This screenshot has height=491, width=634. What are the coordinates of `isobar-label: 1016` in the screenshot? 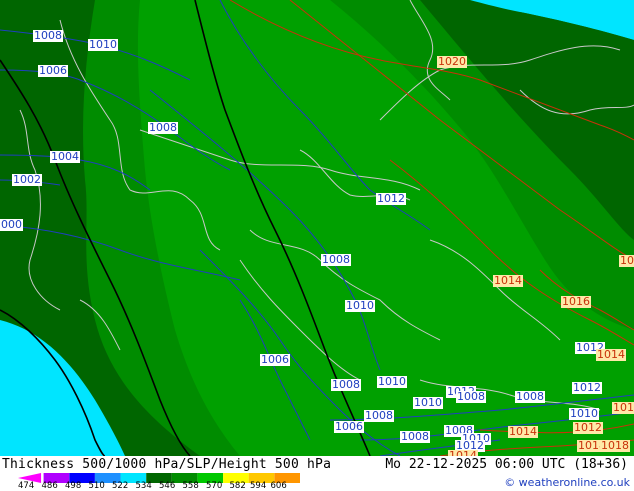 It's located at (576, 301).